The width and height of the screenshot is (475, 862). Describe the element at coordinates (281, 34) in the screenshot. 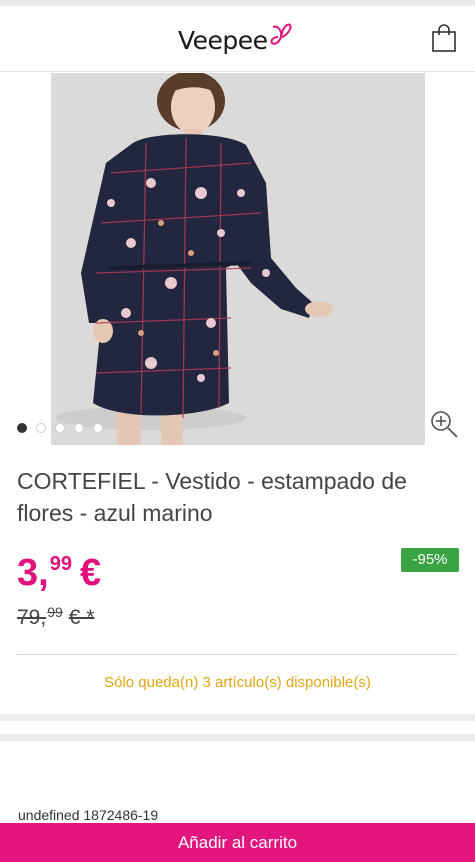

I see `butterfly-icon` at that location.